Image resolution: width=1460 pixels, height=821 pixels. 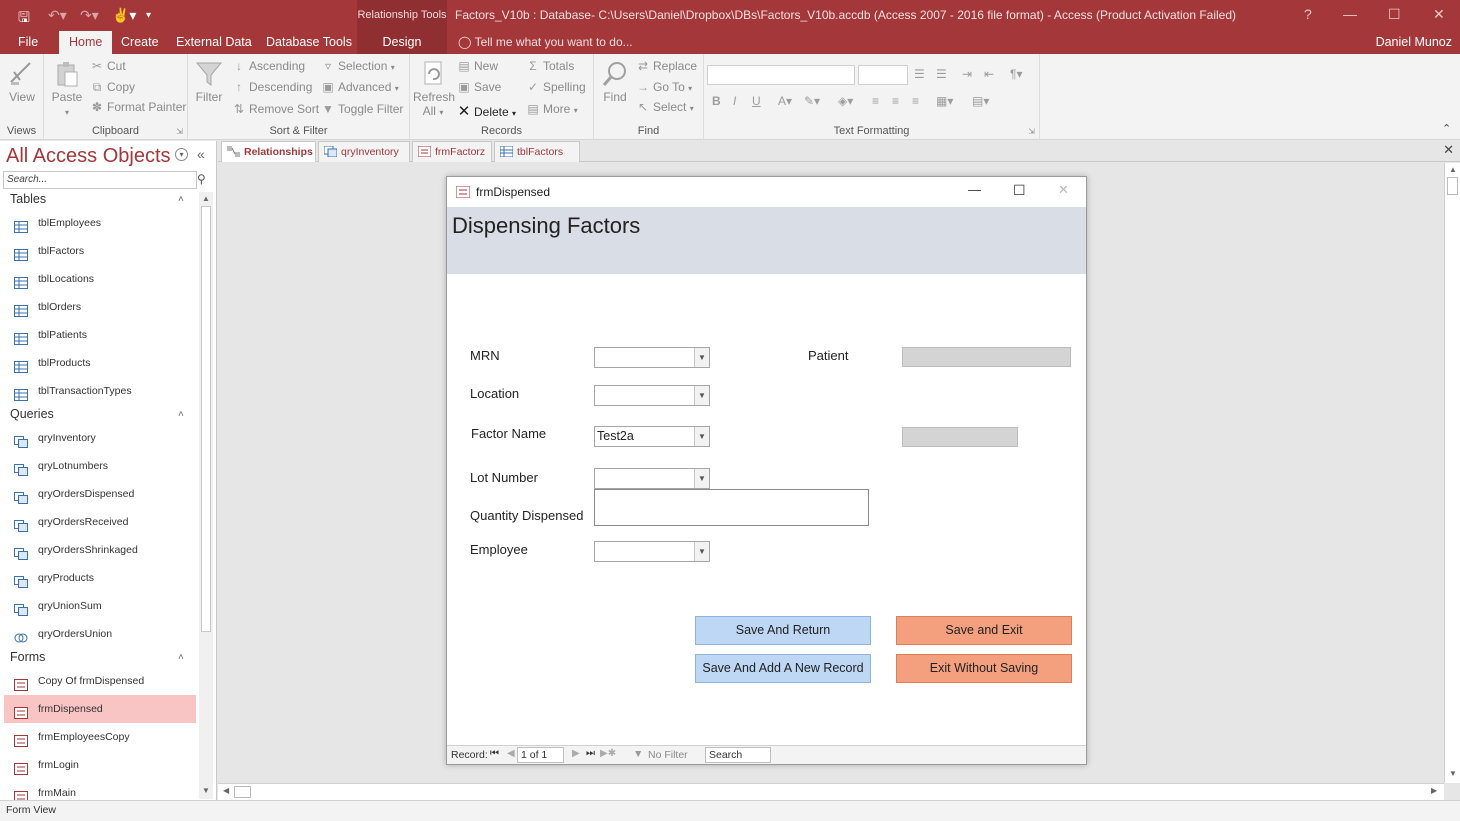 I want to click on search-icon: ⚲, so click(x=201, y=179).